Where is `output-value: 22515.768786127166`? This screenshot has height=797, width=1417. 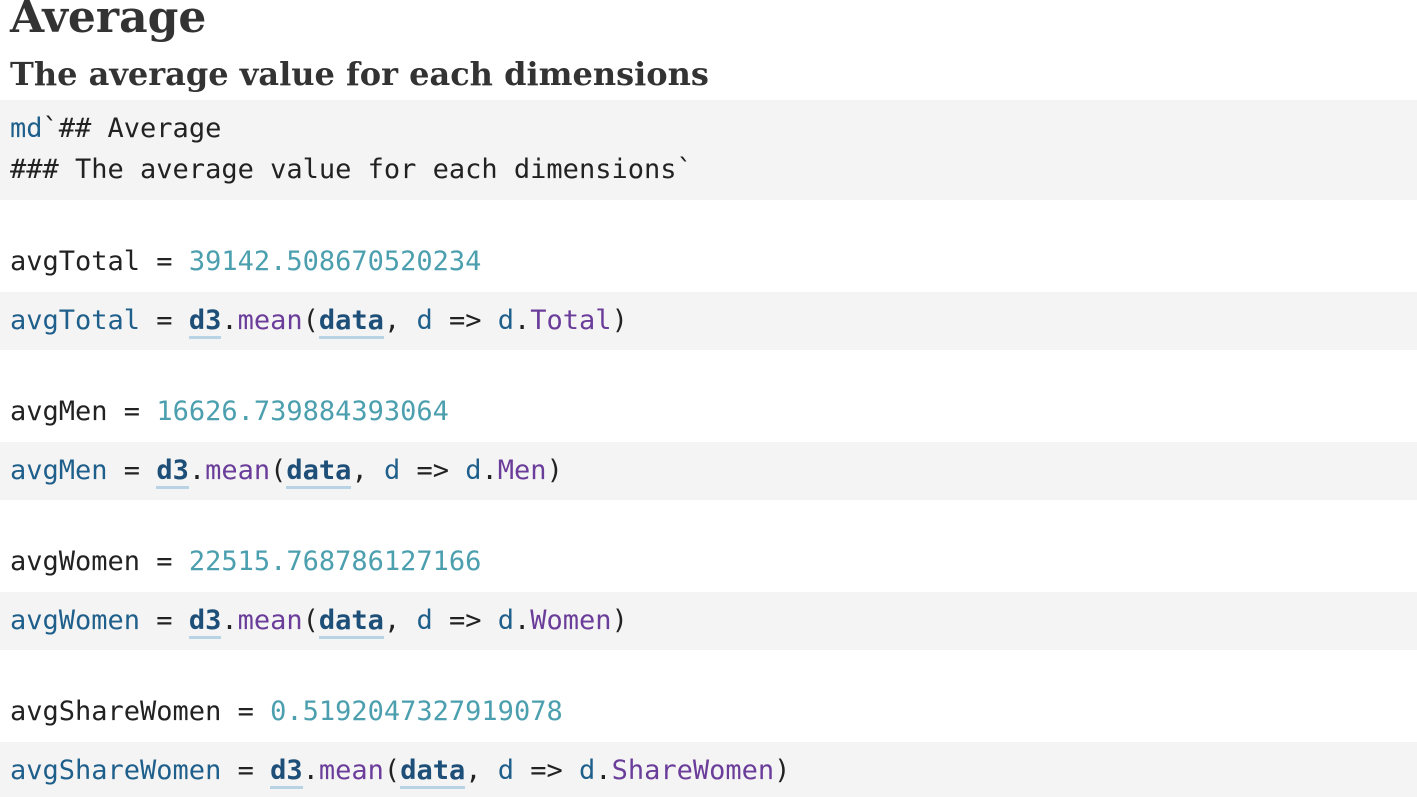 output-value: 22515.768786127166 is located at coordinates (335, 561).